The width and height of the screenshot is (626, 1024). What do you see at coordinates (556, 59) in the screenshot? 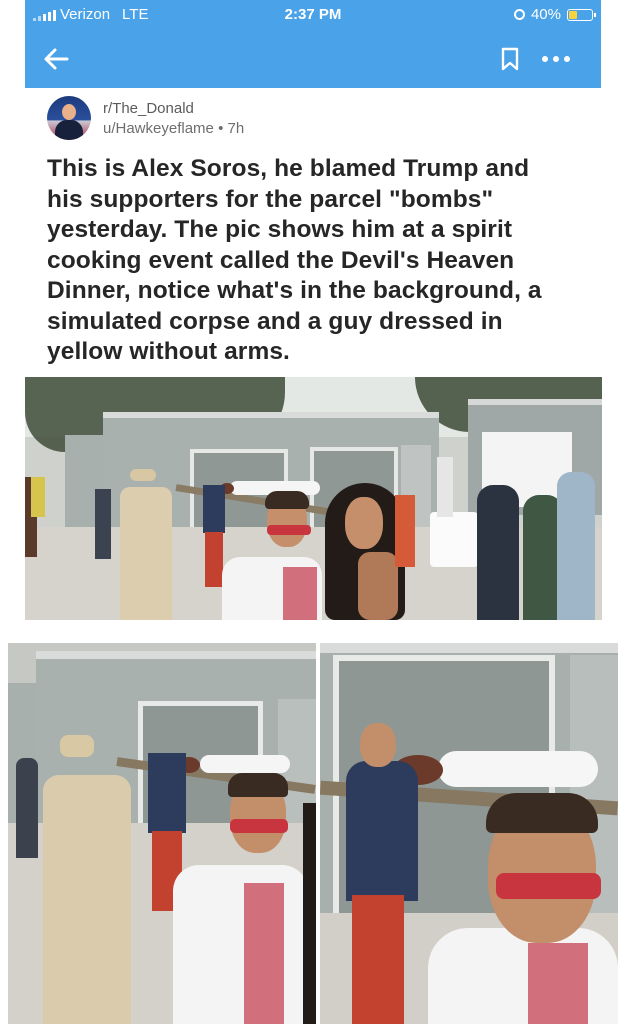
I see `more-dots-icon` at bounding box center [556, 59].